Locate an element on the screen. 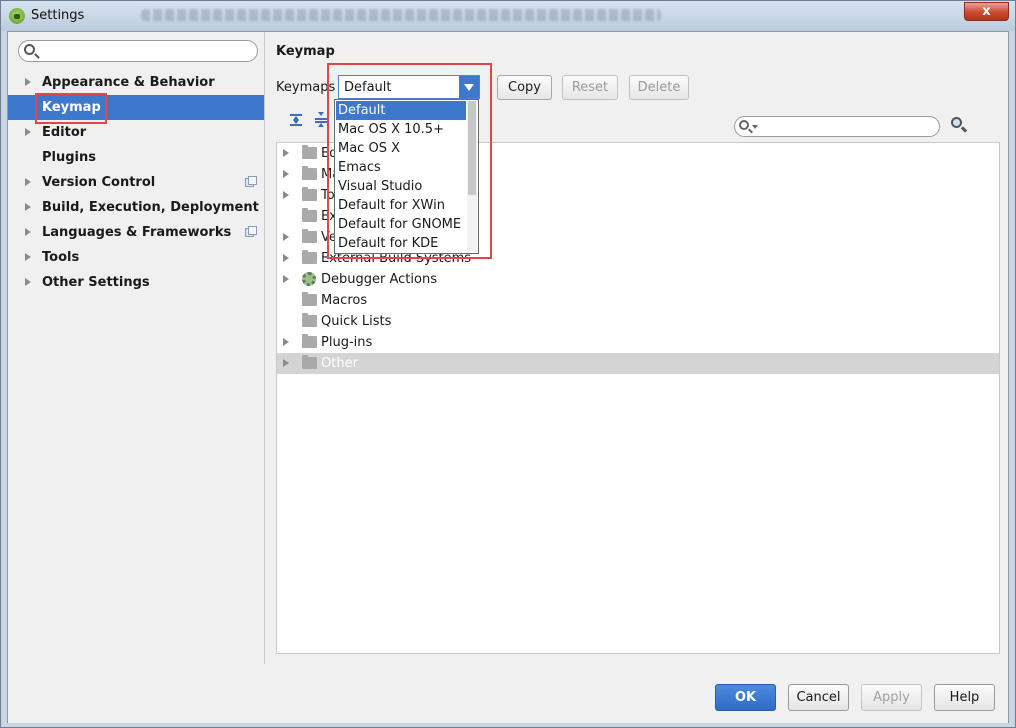  title-bar: Settings x is located at coordinates (508, 16).